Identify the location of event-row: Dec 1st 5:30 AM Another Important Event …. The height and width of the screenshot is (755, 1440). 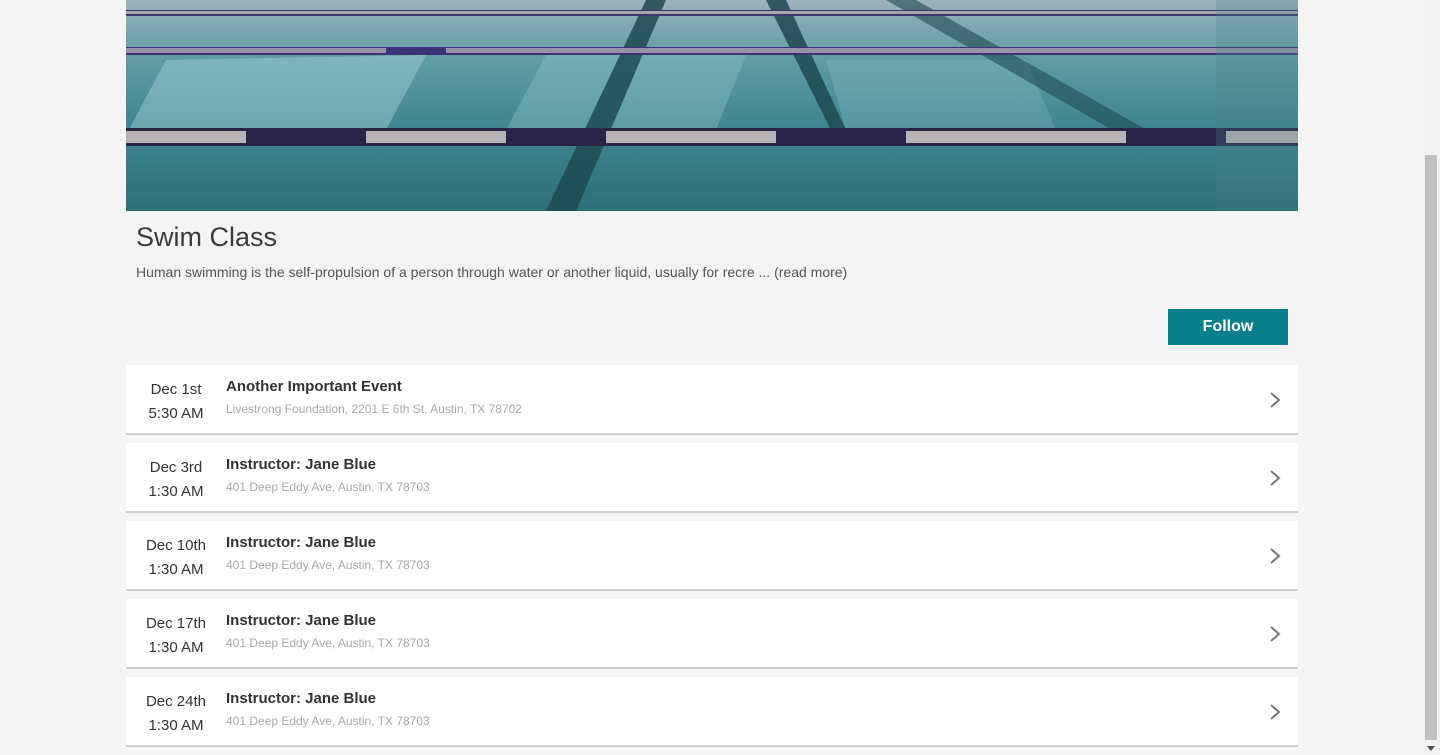
(712, 400).